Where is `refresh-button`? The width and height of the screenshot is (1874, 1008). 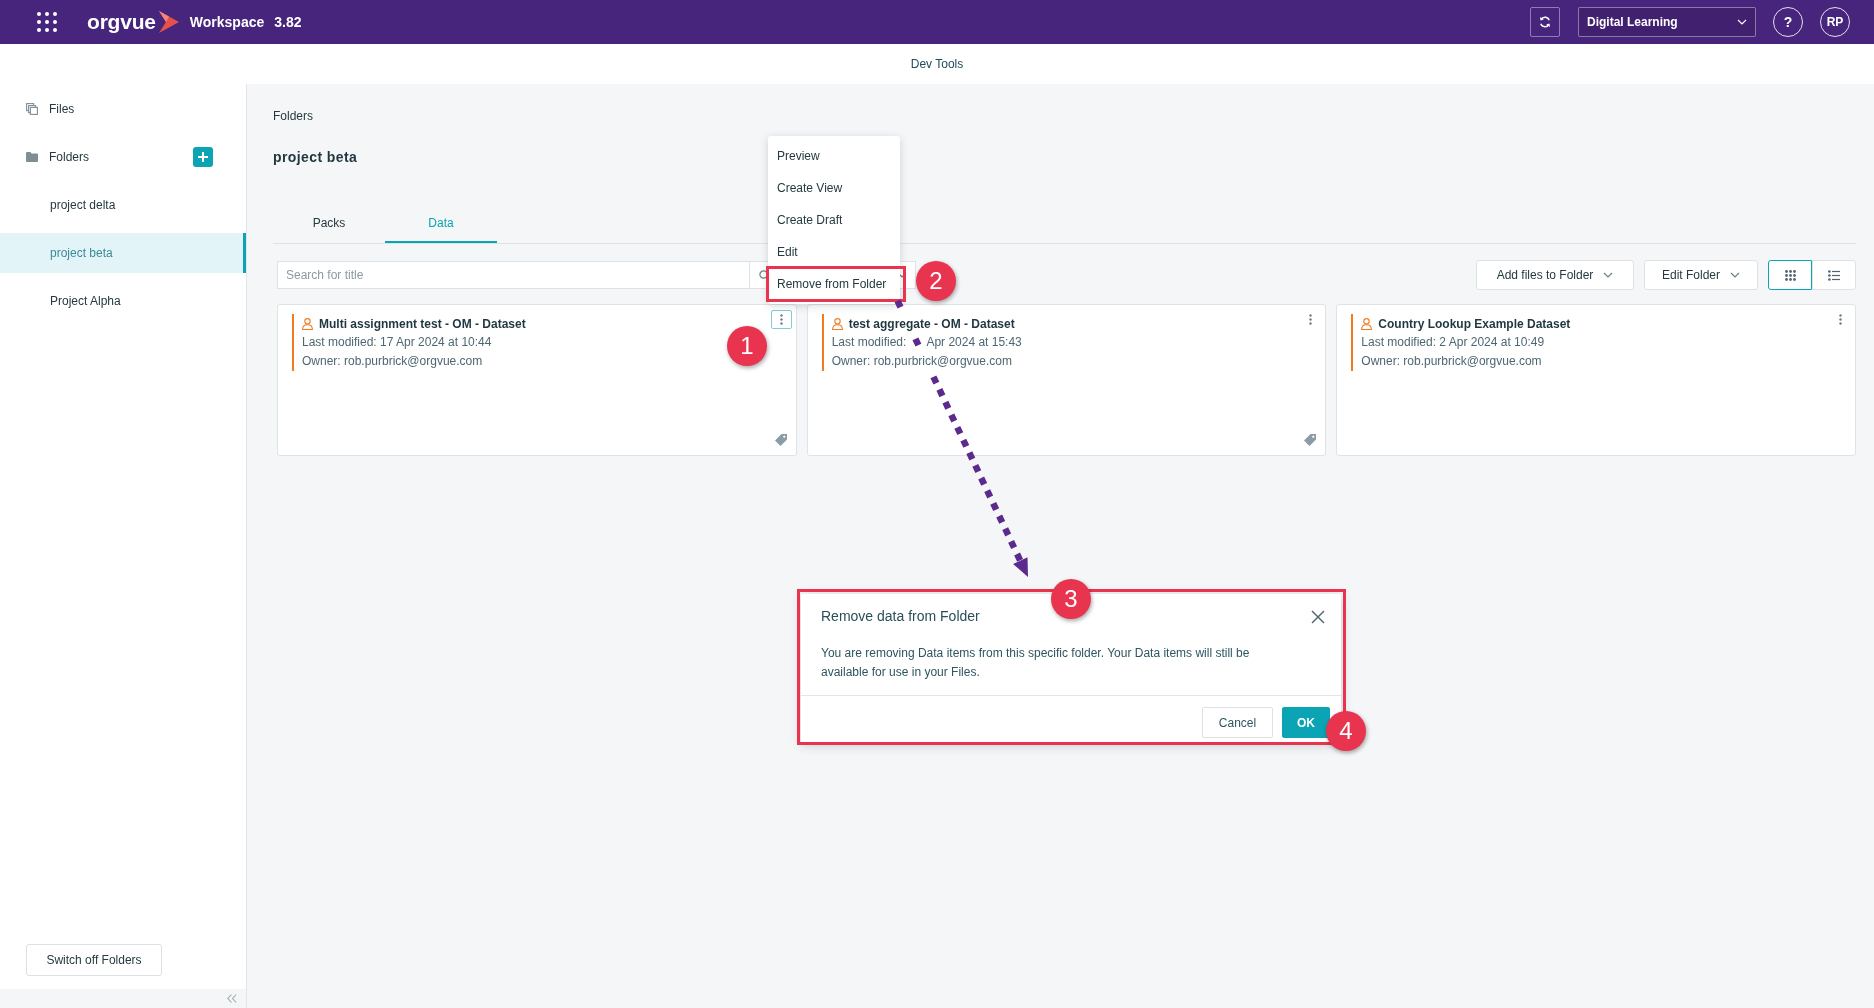
refresh-button is located at coordinates (1545, 22).